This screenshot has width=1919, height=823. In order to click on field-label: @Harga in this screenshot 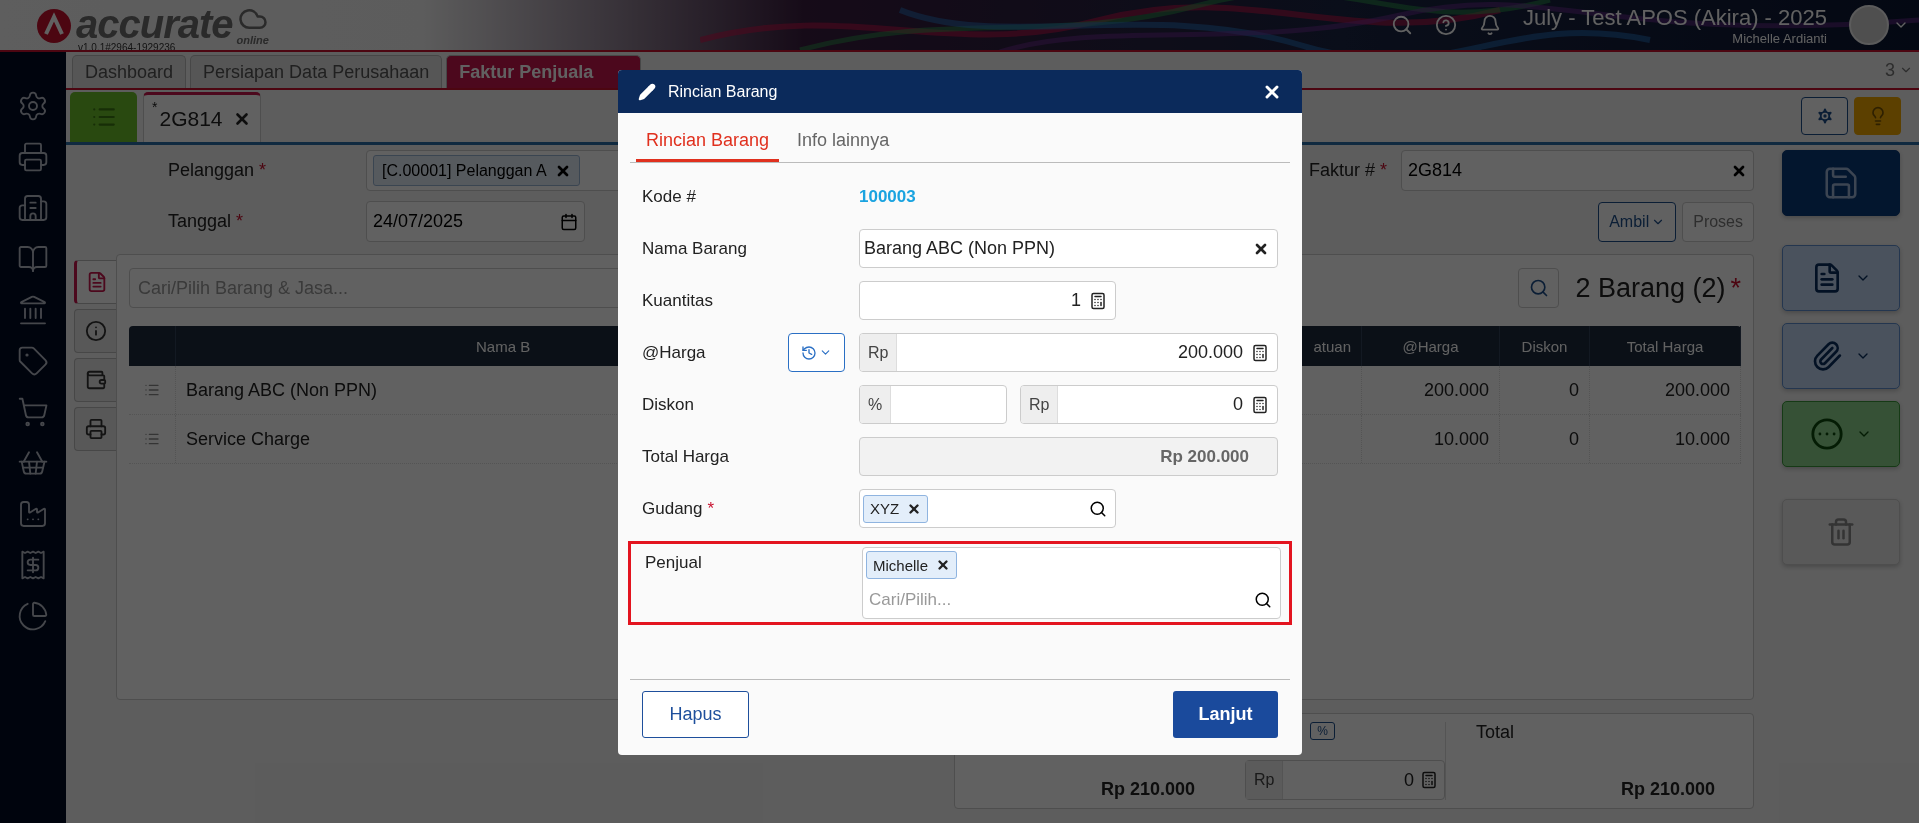, I will do `click(674, 352)`.